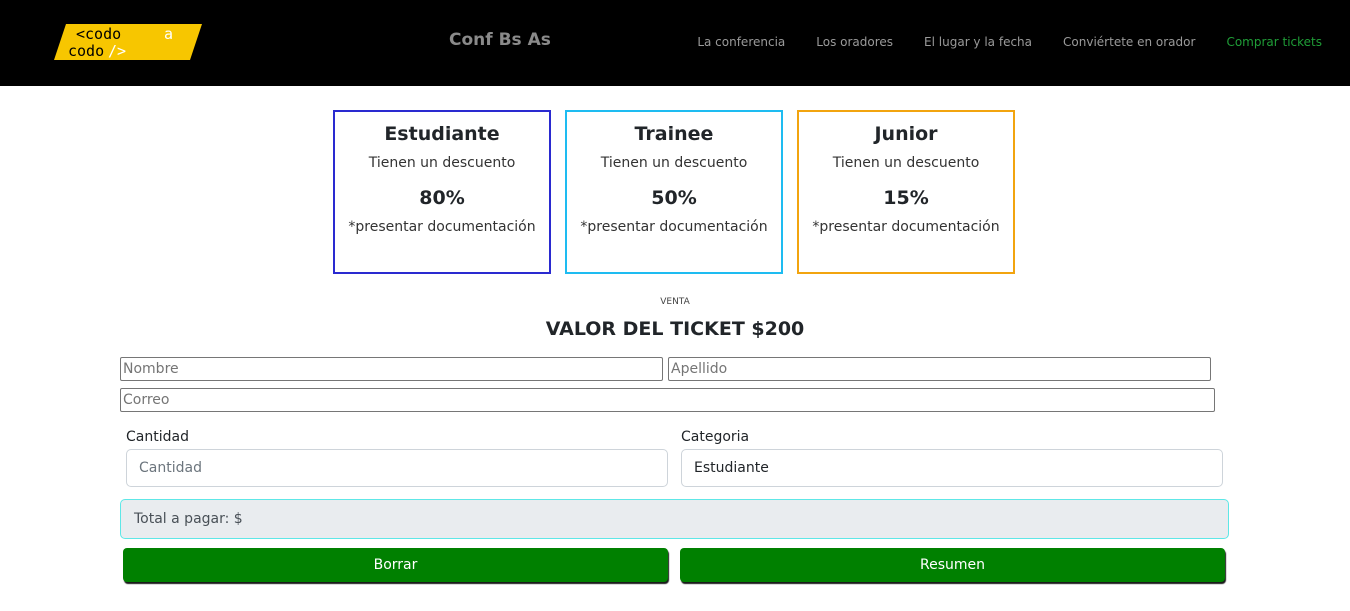 The height and width of the screenshot is (611, 1350). I want to click on sale-overline: VENTA, so click(675, 302).